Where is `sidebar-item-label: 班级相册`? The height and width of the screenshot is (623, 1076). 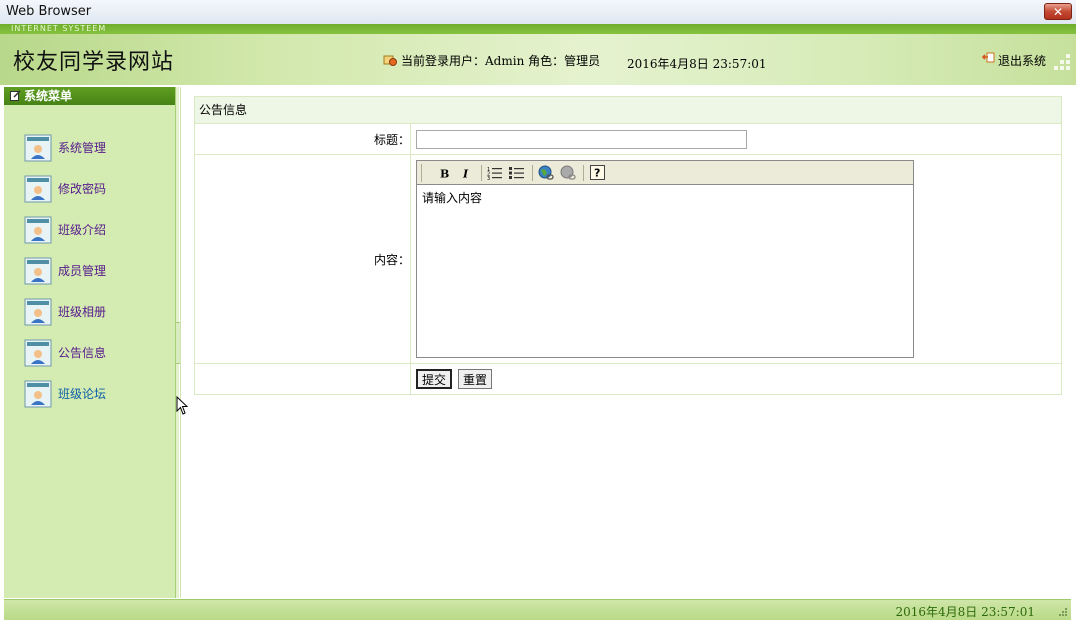 sidebar-item-label: 班级相册 is located at coordinates (82, 312).